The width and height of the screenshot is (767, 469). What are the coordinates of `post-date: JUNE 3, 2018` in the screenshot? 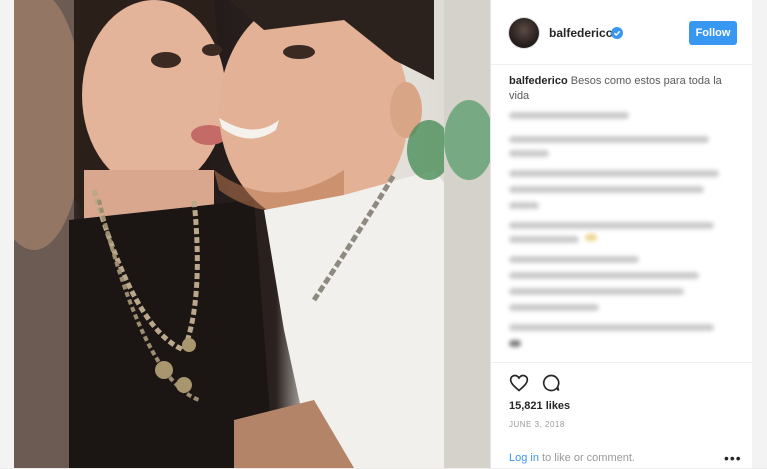 It's located at (537, 424).